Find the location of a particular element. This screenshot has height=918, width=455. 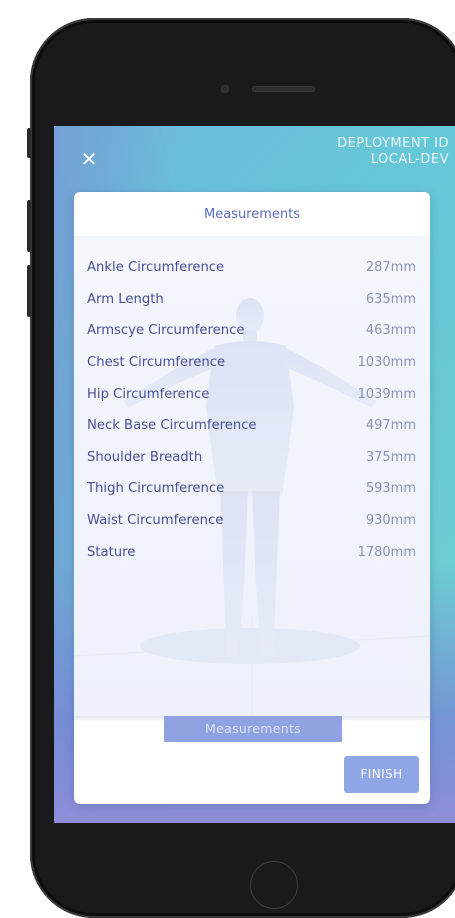

measurement-value: 635mm is located at coordinates (390, 299).